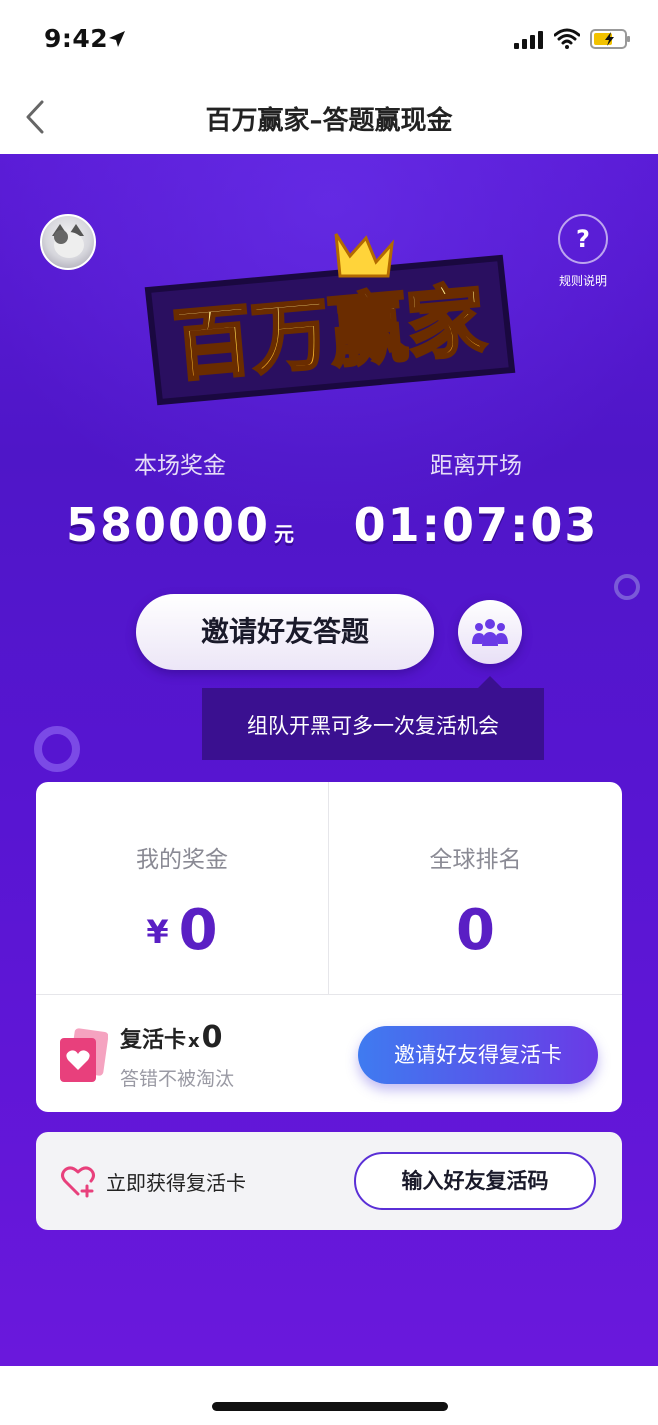  I want to click on team-tooltip: 组队开黑可多一次复活机会, so click(373, 724).